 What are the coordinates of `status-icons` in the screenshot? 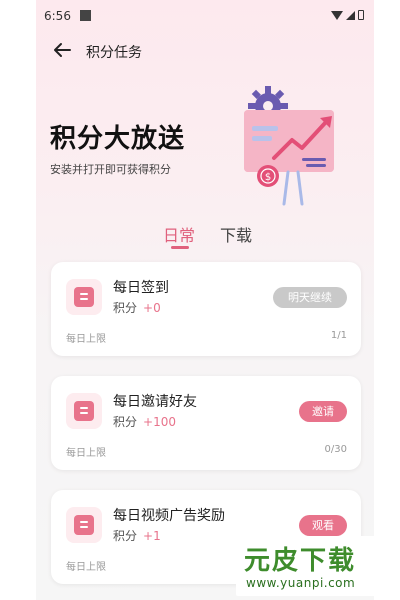 It's located at (347, 15).